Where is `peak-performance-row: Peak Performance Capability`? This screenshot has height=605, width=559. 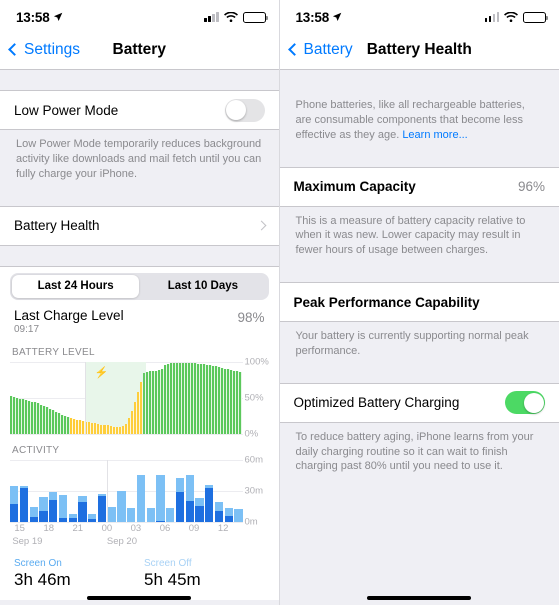 peak-performance-row: Peak Performance Capability is located at coordinates (419, 302).